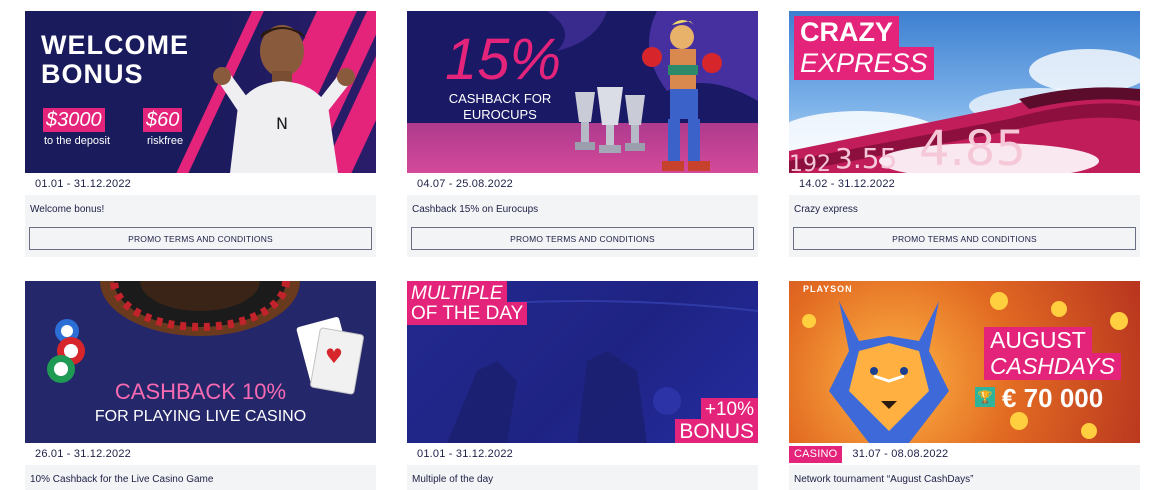 The height and width of the screenshot is (490, 1160). What do you see at coordinates (115, 45) in the screenshot?
I see `banner-headline-line-1: WELCOME` at bounding box center [115, 45].